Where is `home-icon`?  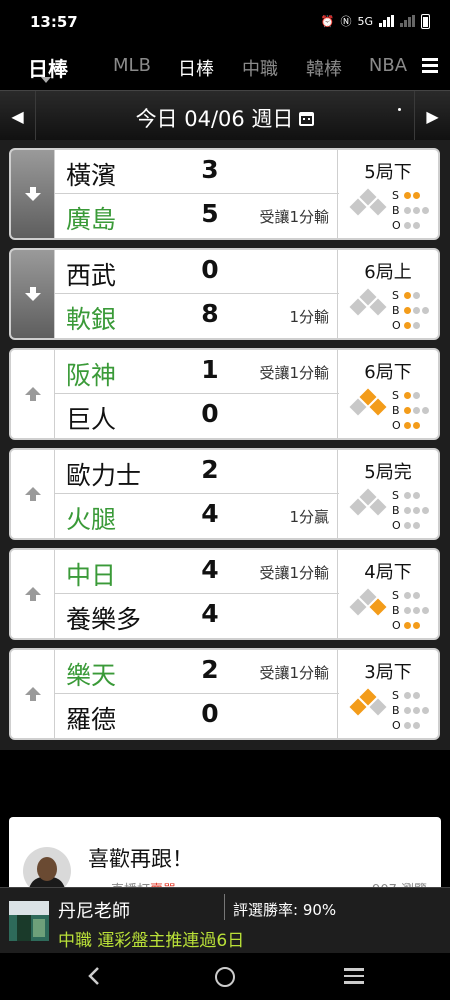
home-icon is located at coordinates (225, 977).